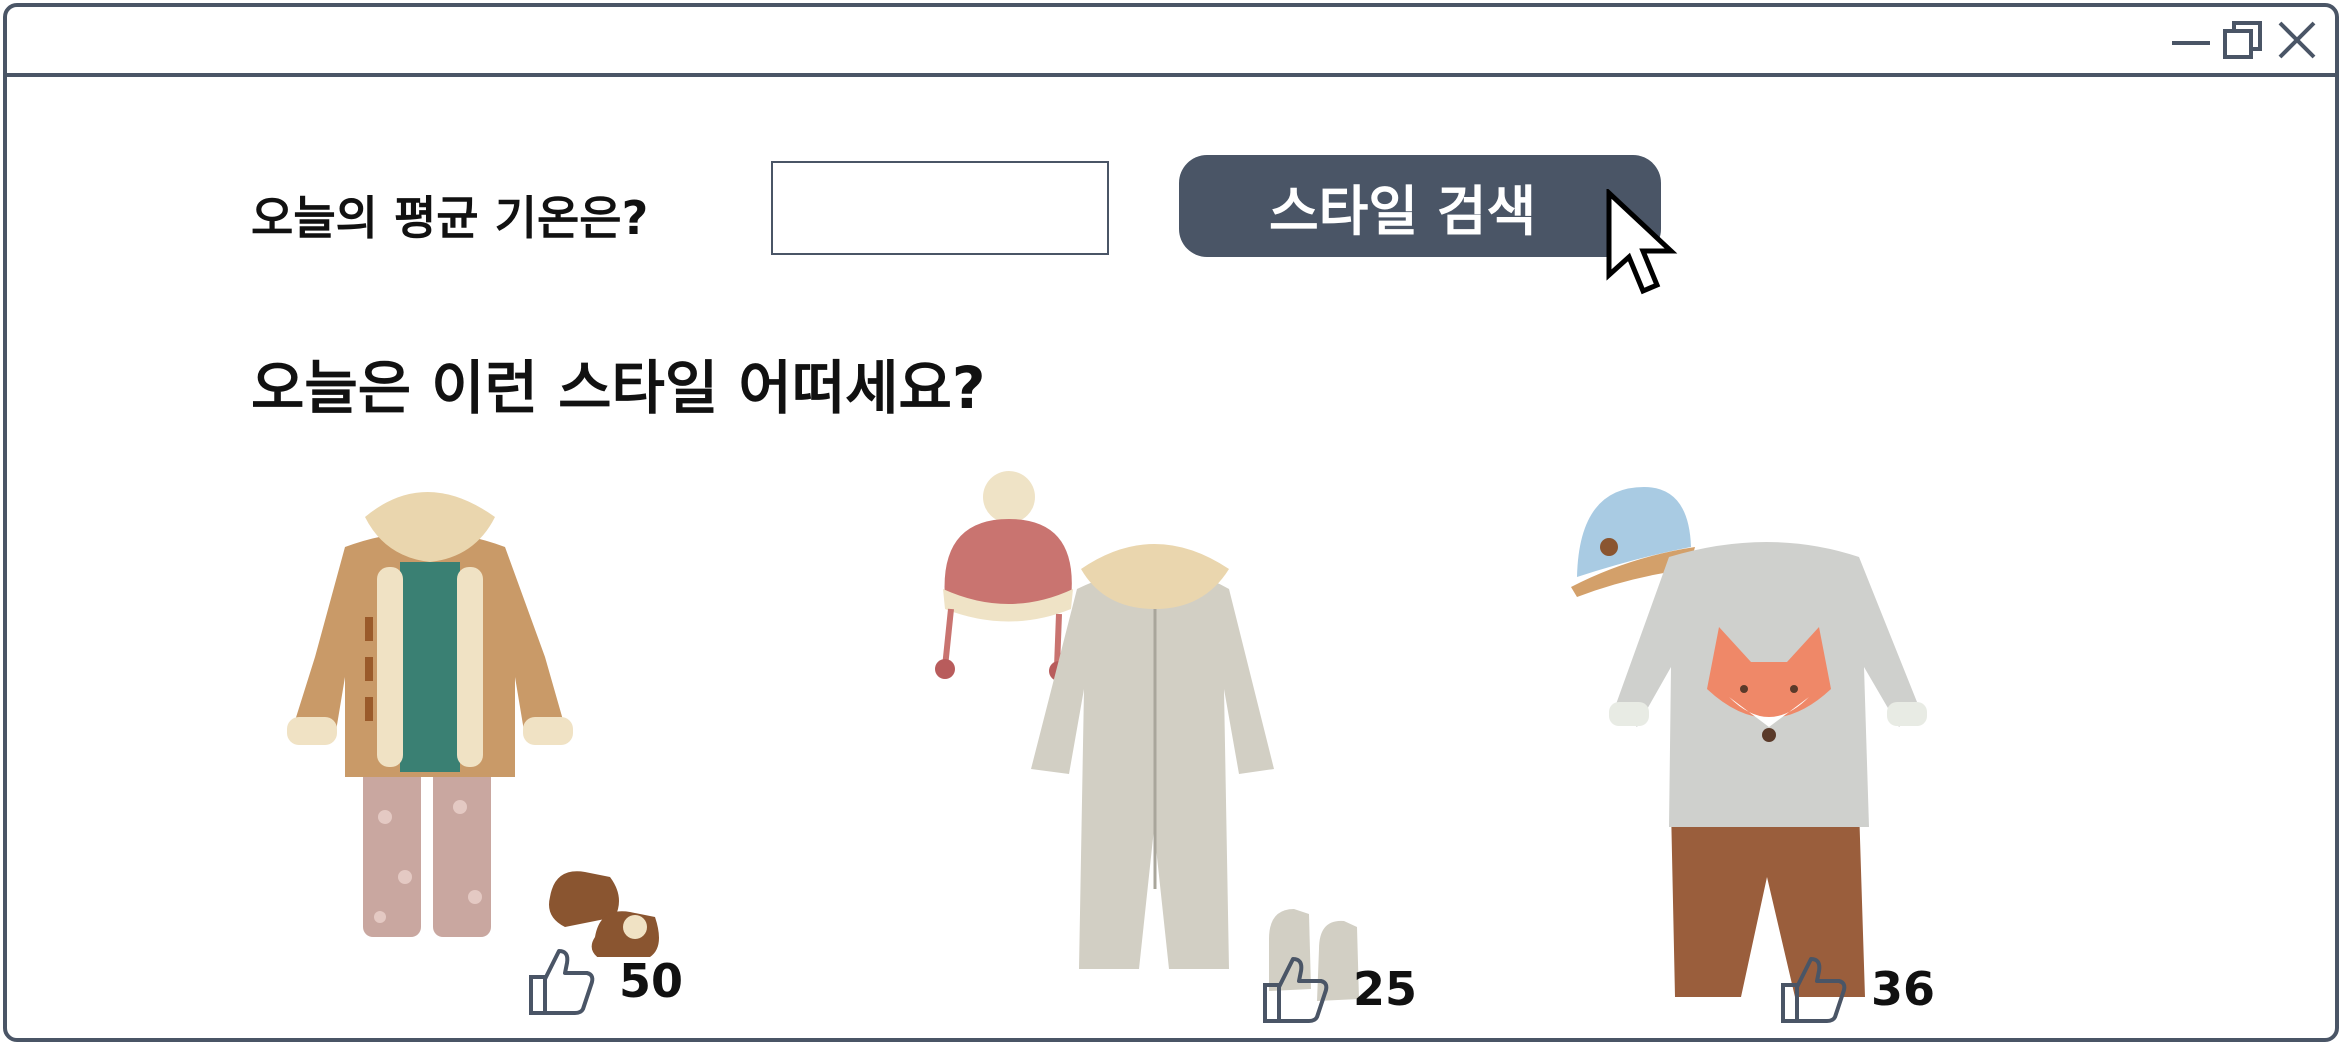 The width and height of the screenshot is (2346, 1049). Describe the element at coordinates (2243, 40) in the screenshot. I see `restore-icon` at that location.